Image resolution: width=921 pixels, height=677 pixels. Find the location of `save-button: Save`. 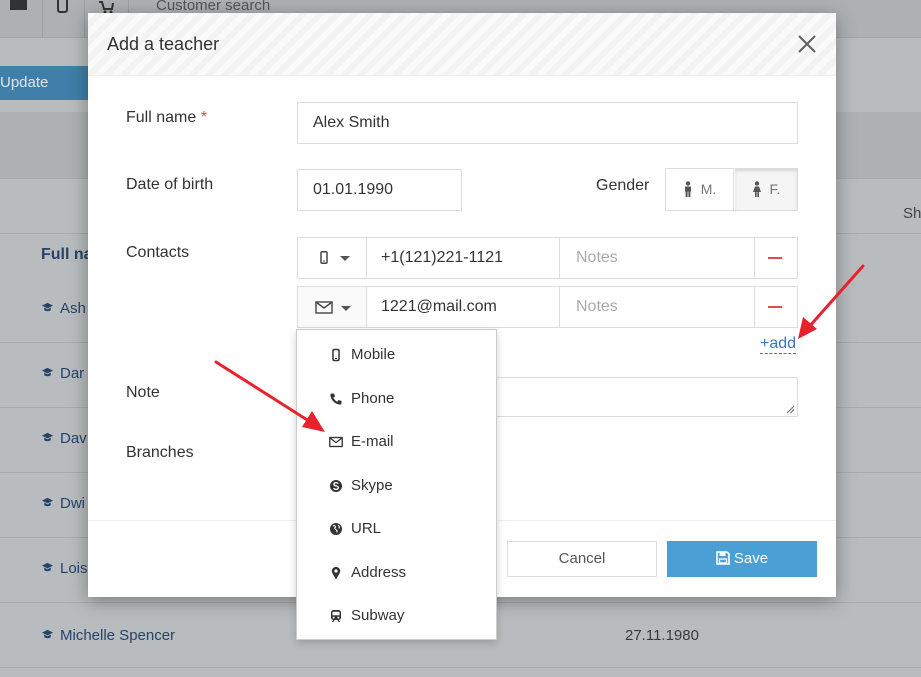

save-button: Save is located at coordinates (742, 559).